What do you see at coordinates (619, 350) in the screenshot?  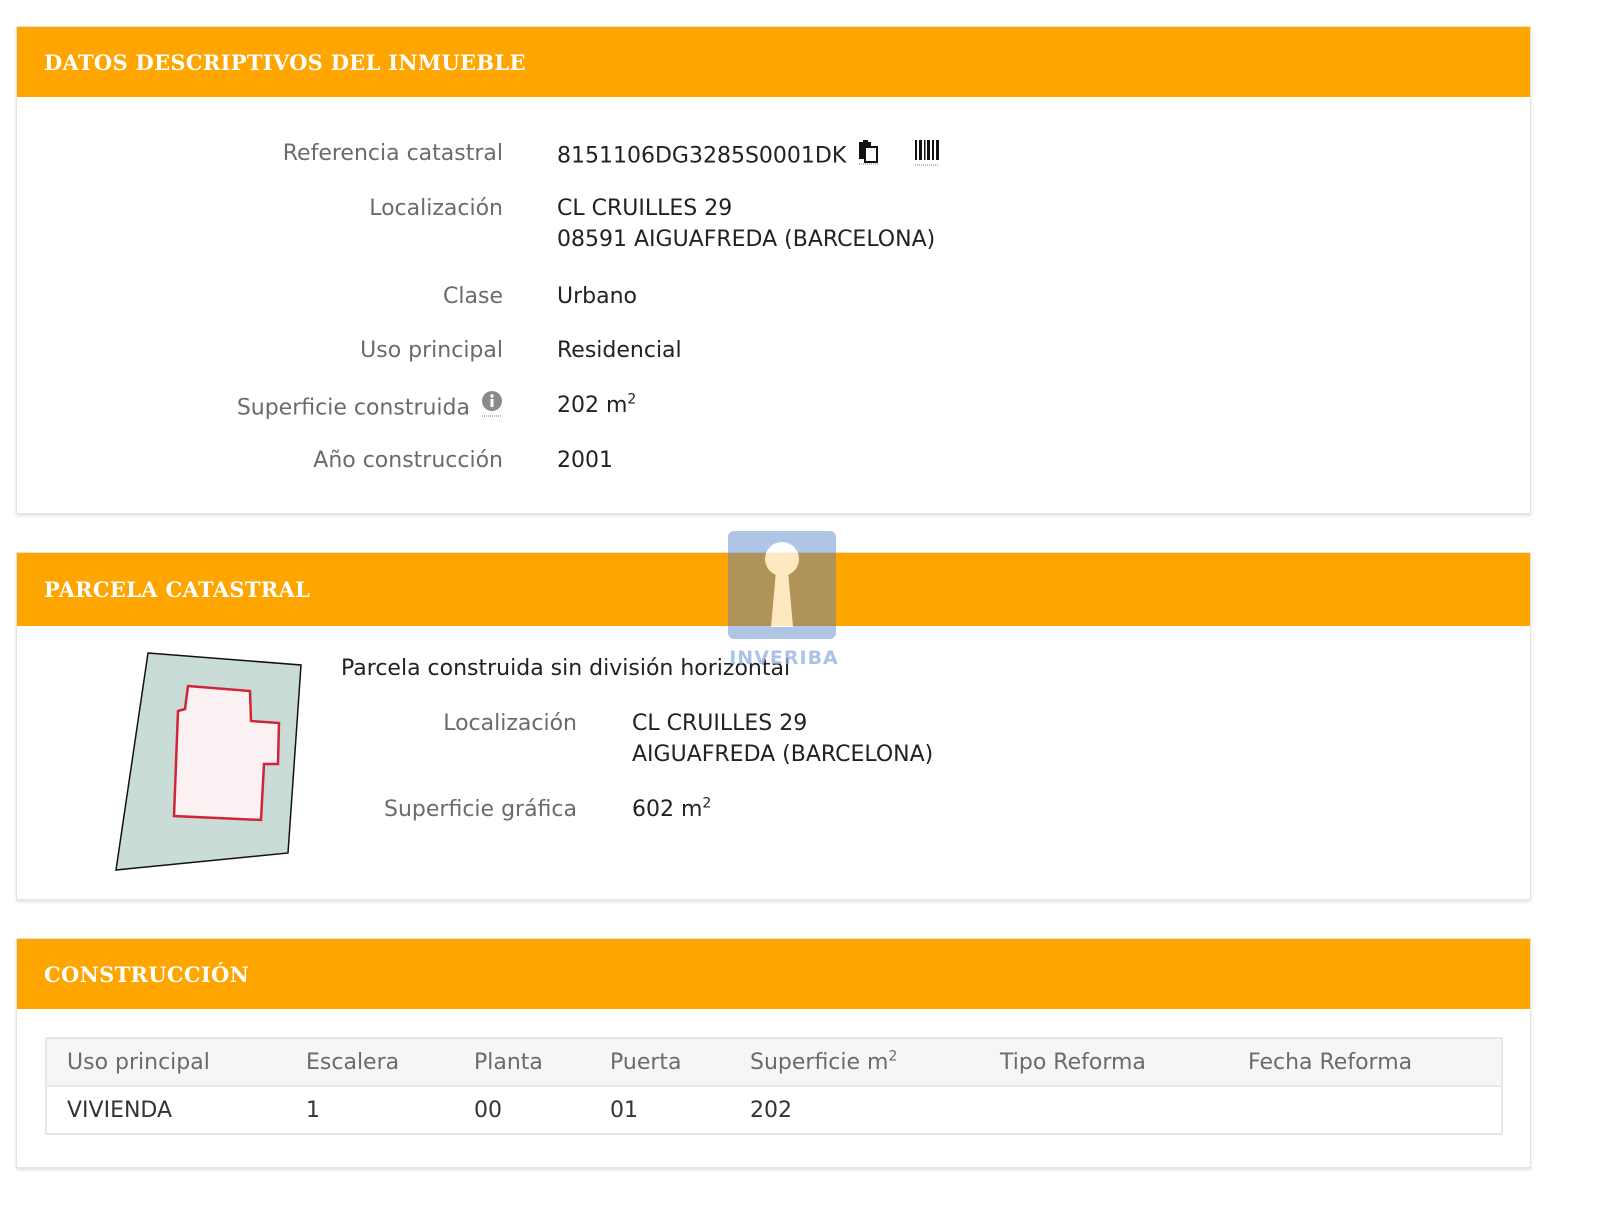 I see `value-uso-principal: Residencial` at bounding box center [619, 350].